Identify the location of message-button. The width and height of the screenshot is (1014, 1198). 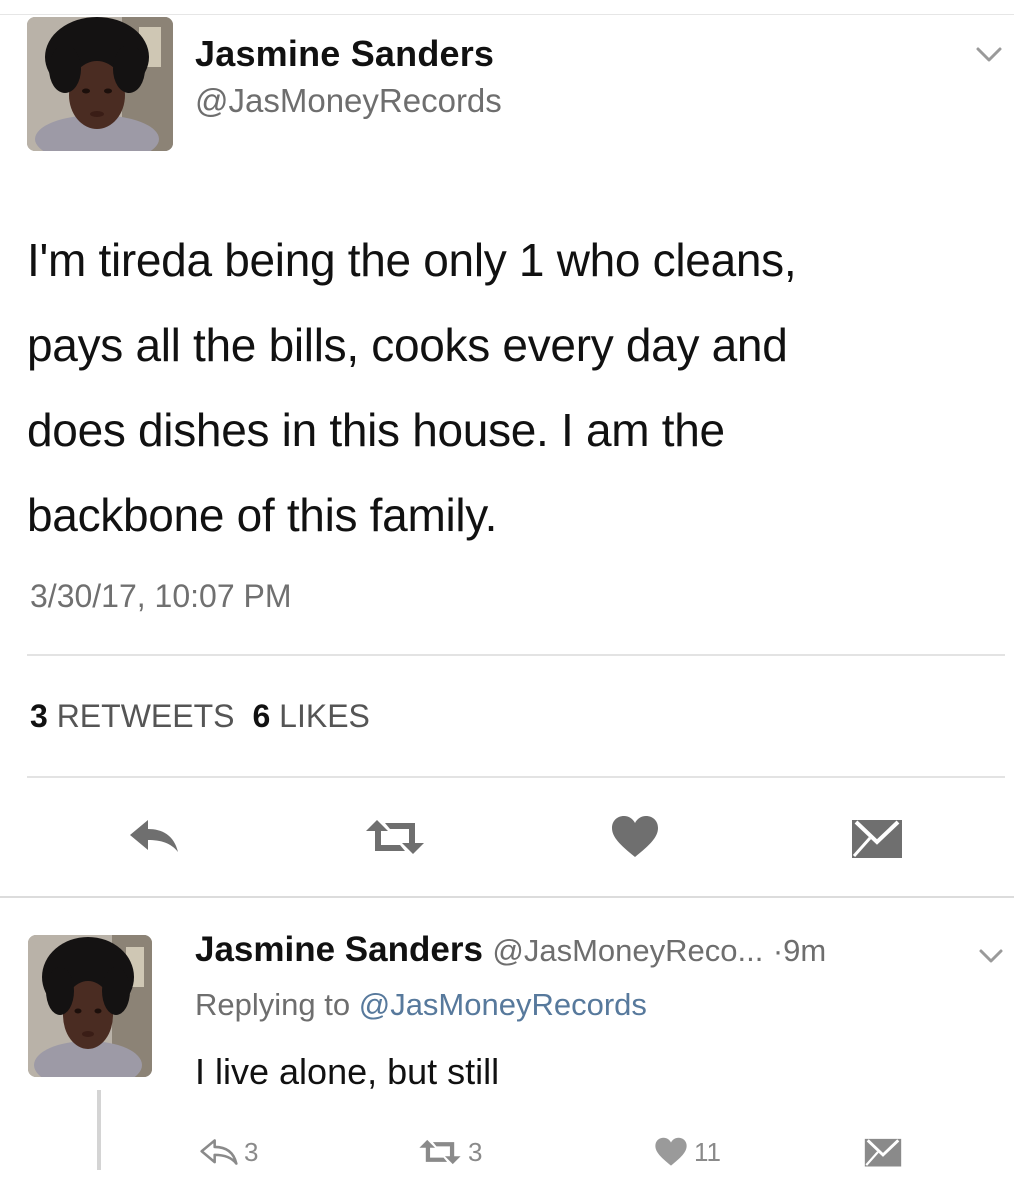
(883, 1152).